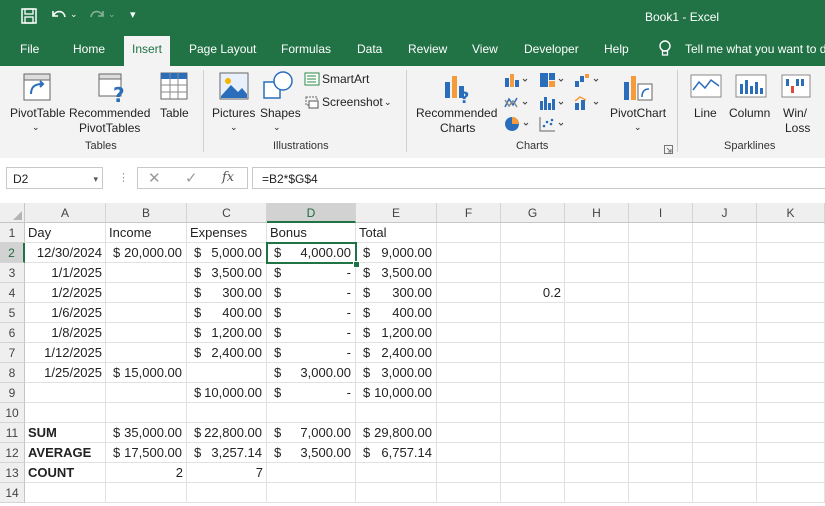 This screenshot has width=825, height=506. Describe the element at coordinates (485, 54) in the screenshot. I see `tab-view: View` at that location.